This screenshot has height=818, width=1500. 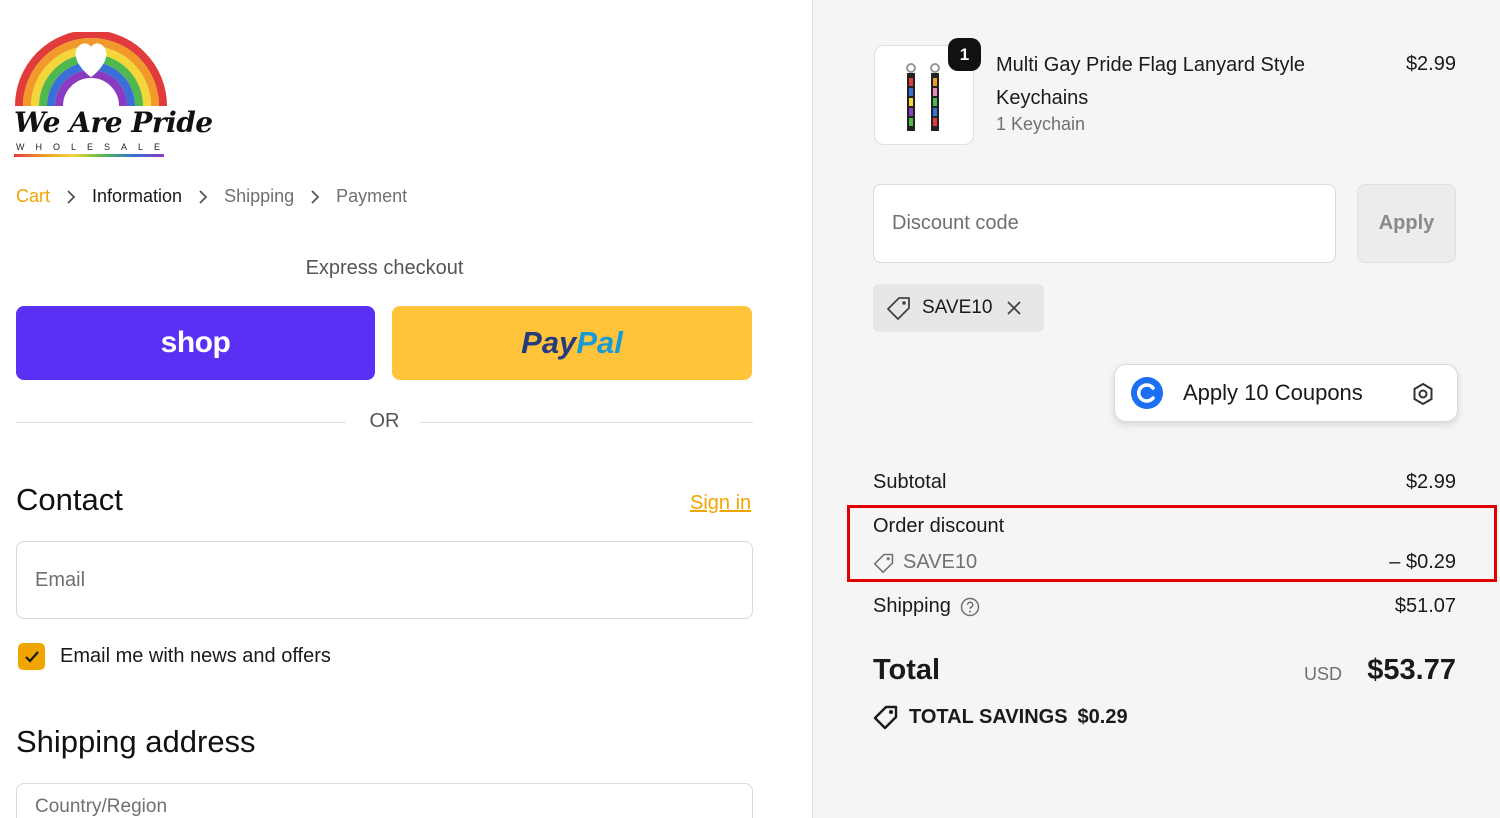 What do you see at coordinates (1425, 606) in the screenshot?
I see `shipping-value: $51.07` at bounding box center [1425, 606].